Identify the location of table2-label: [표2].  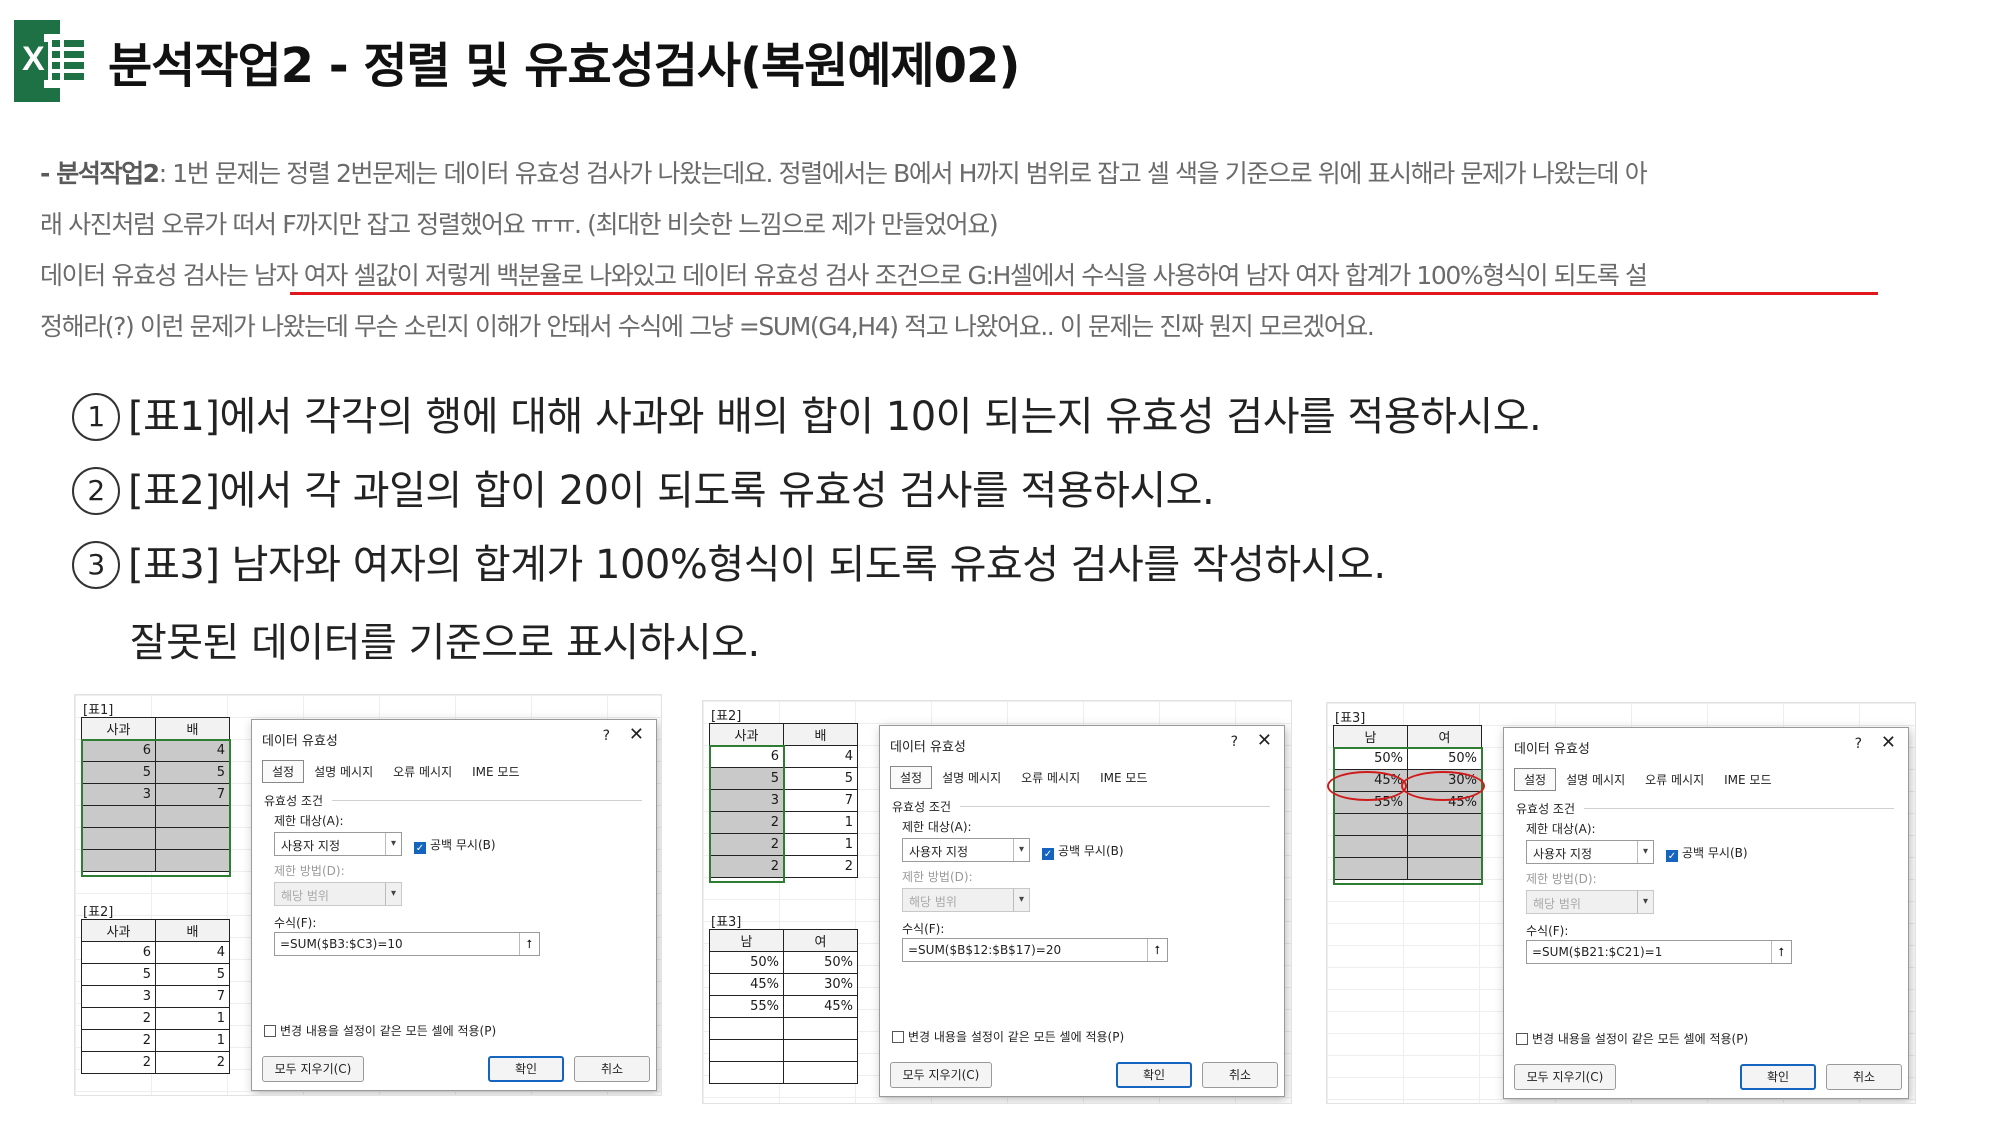
(98, 912).